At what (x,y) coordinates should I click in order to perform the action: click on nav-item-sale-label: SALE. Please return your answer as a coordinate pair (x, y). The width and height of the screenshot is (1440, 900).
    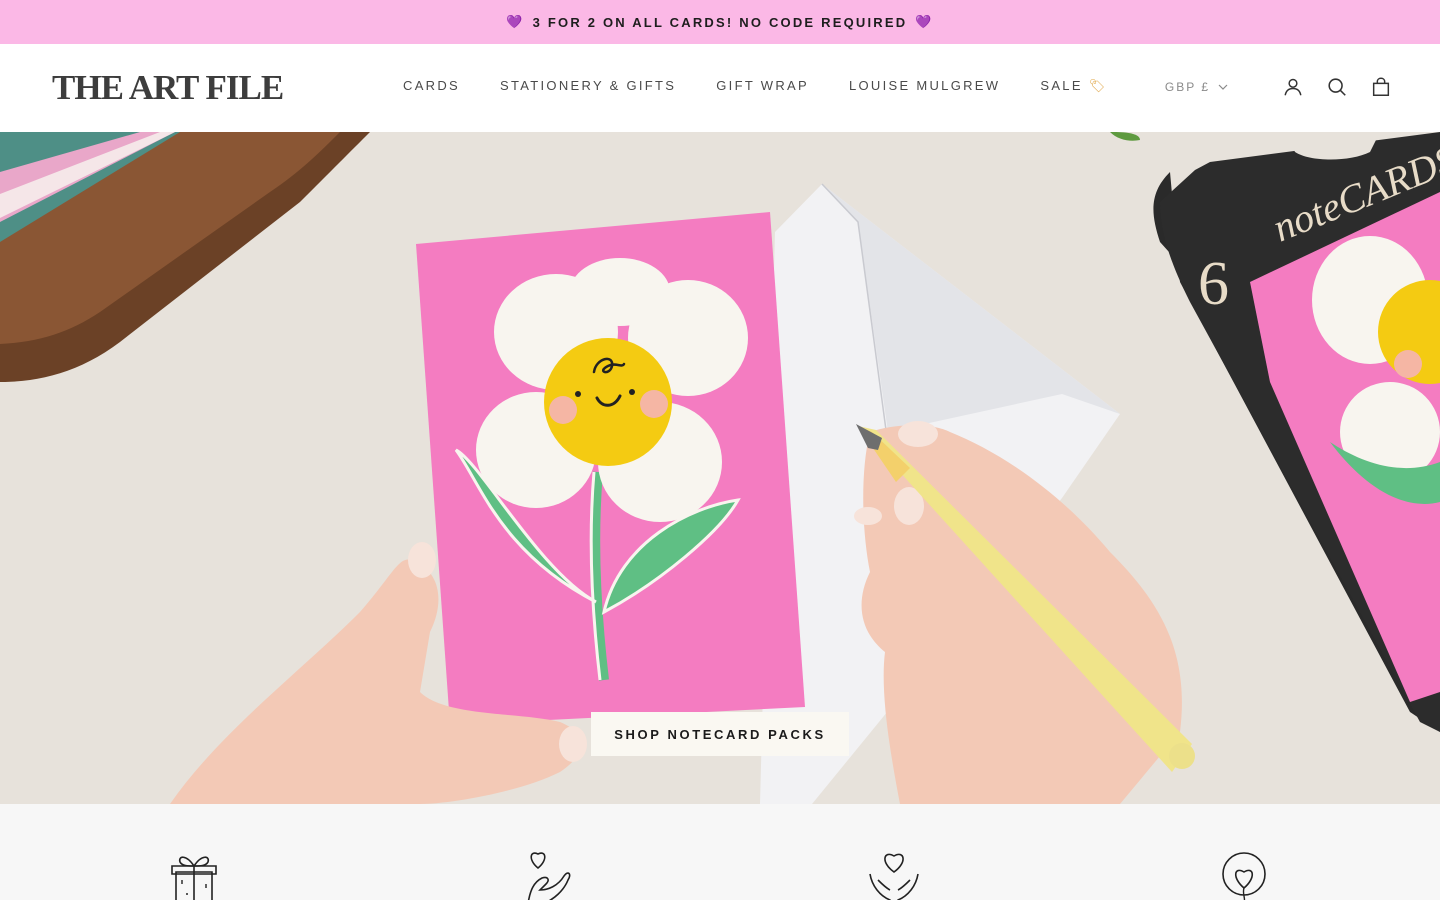
    Looking at the image, I should click on (1061, 85).